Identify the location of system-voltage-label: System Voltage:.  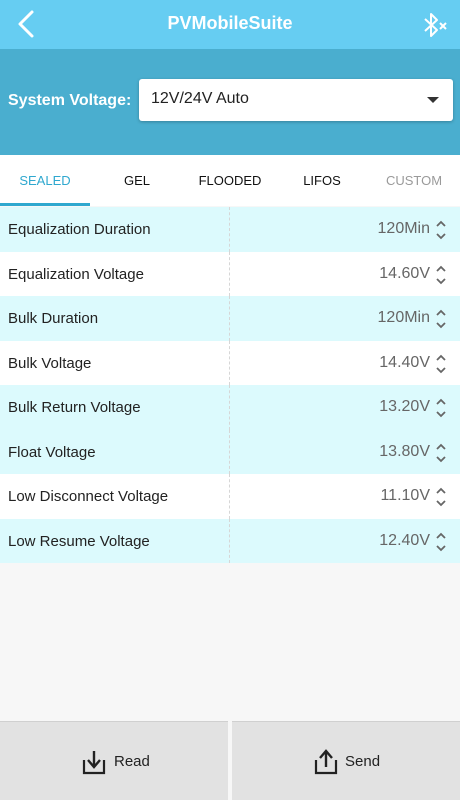
(70, 100).